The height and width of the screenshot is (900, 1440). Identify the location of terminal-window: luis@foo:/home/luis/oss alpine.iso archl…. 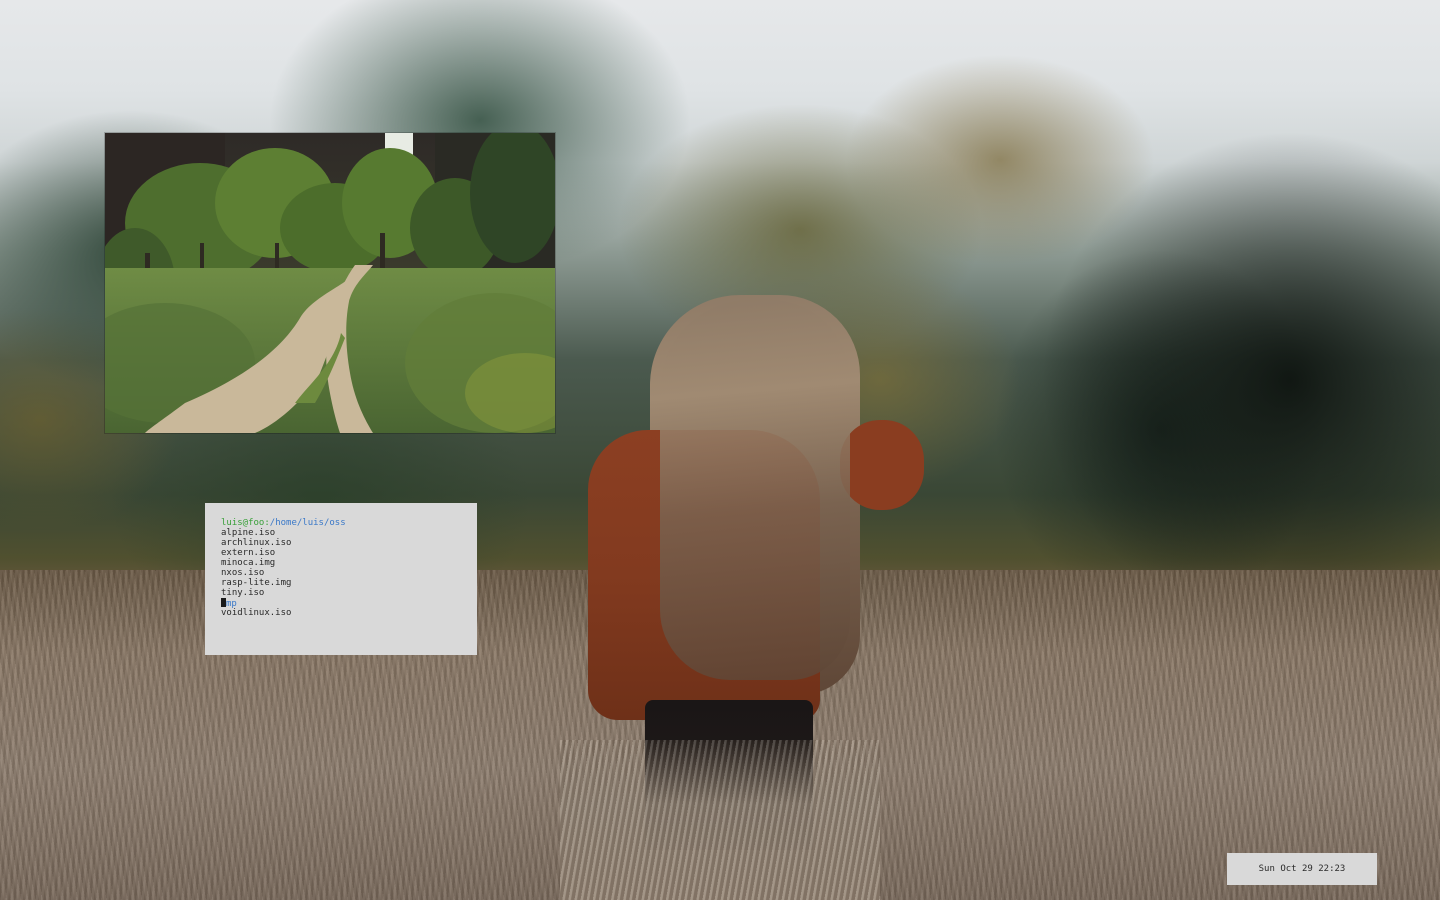
(341, 579).